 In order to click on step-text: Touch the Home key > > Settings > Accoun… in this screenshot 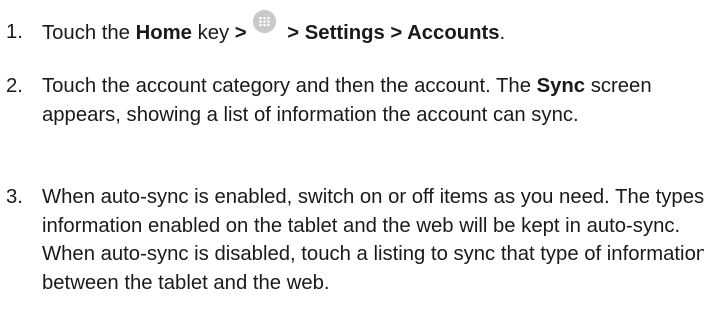, I will do `click(274, 27)`.